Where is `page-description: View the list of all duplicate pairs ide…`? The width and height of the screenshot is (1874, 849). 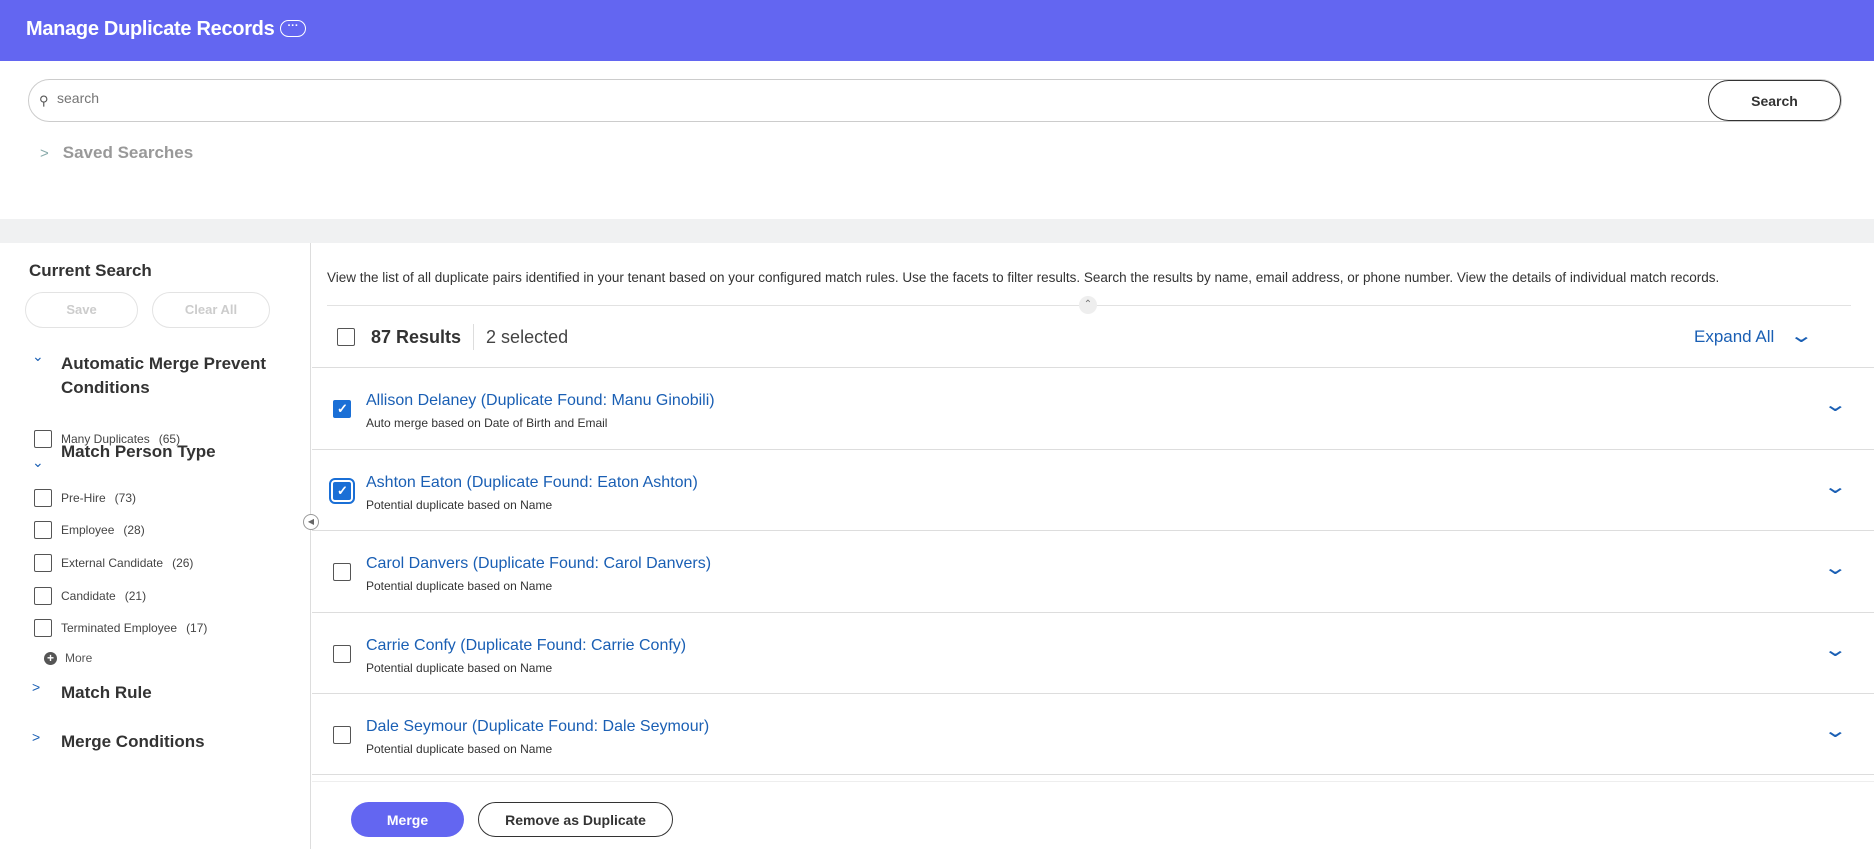
page-description: View the list of all duplicate pairs ide… is located at coordinates (1023, 277).